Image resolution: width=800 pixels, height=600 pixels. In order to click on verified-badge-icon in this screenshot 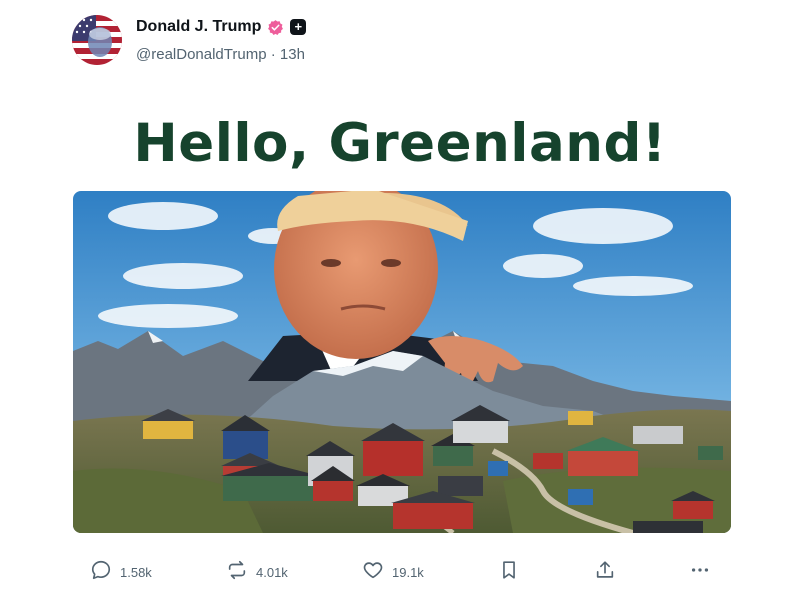, I will do `click(275, 27)`.